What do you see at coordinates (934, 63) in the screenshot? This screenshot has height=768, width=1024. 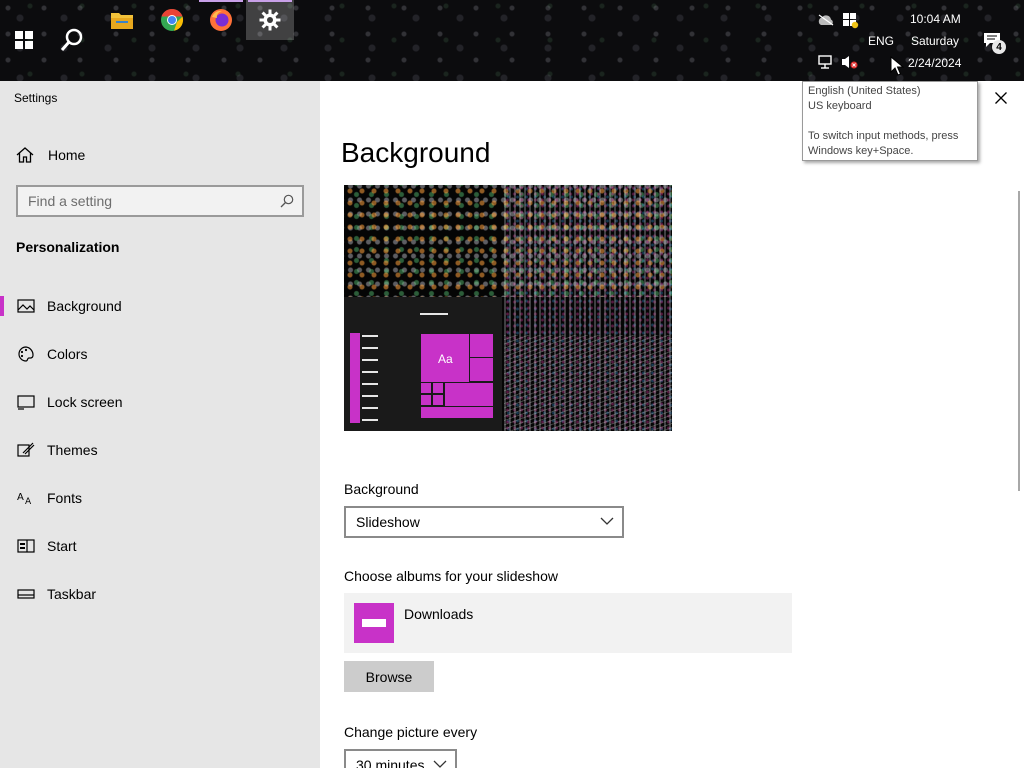 I see `clock-date: 2/24/2024` at bounding box center [934, 63].